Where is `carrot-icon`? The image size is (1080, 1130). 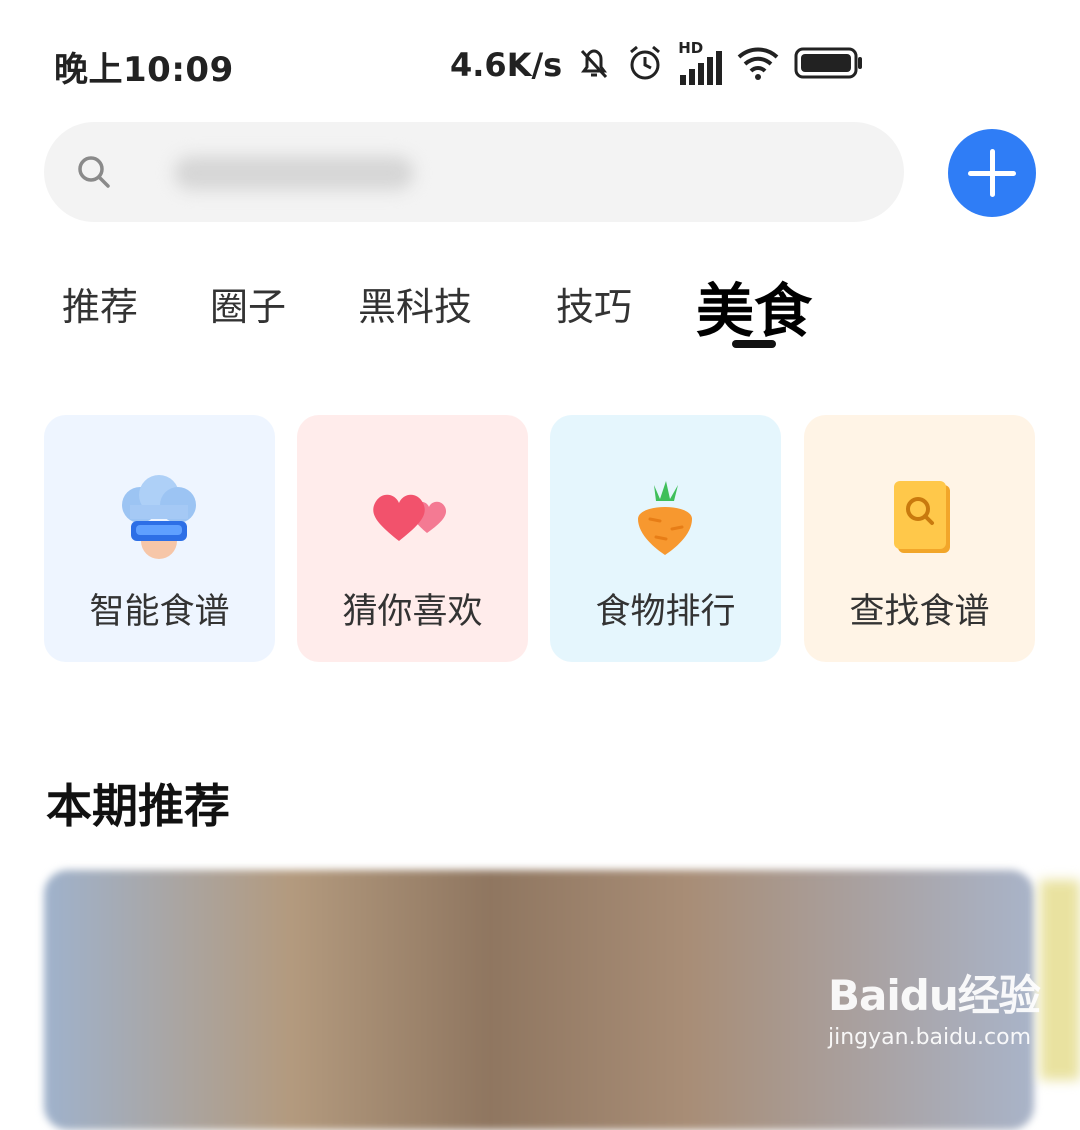 carrot-icon is located at coordinates (665, 518).